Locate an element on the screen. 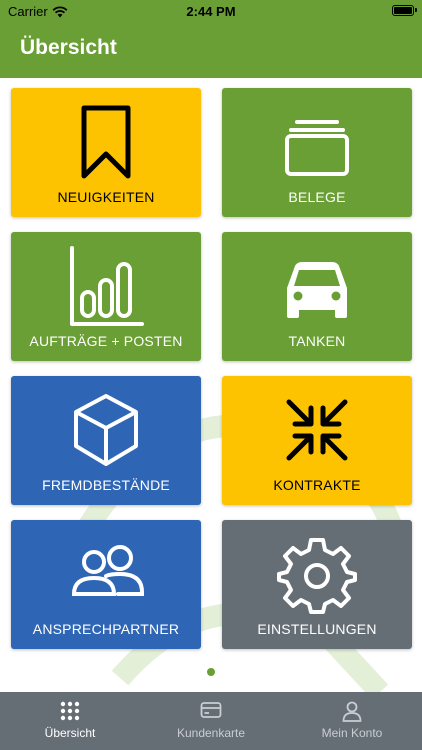 Image resolution: width=422 pixels, height=750 pixels. tile-neuigkeiten: NEUIGKEITEN is located at coordinates (106, 152).